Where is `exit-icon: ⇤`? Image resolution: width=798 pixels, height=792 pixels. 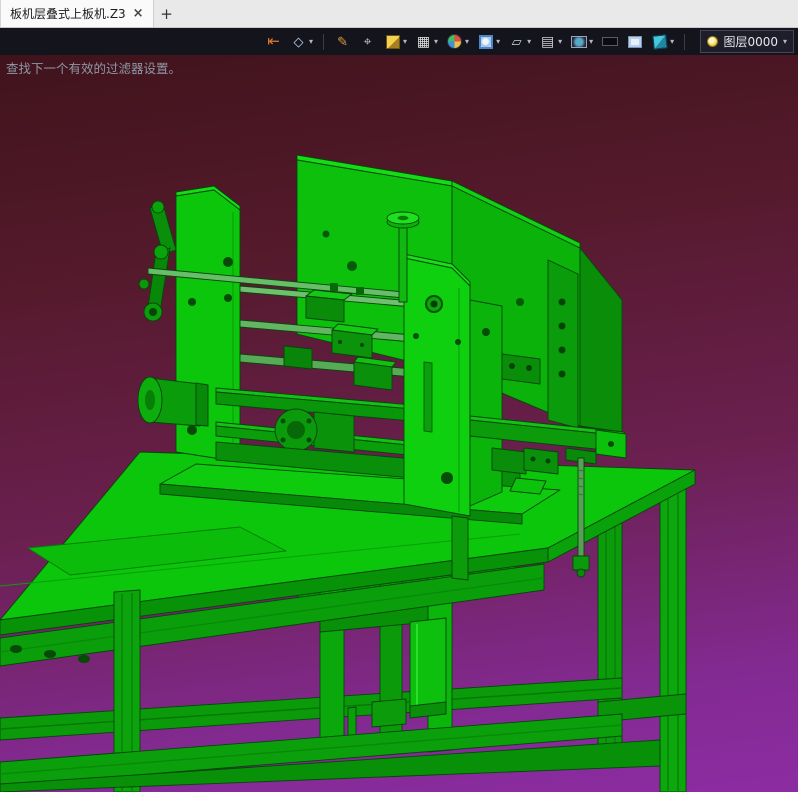
exit-icon: ⇤ is located at coordinates (273, 41).